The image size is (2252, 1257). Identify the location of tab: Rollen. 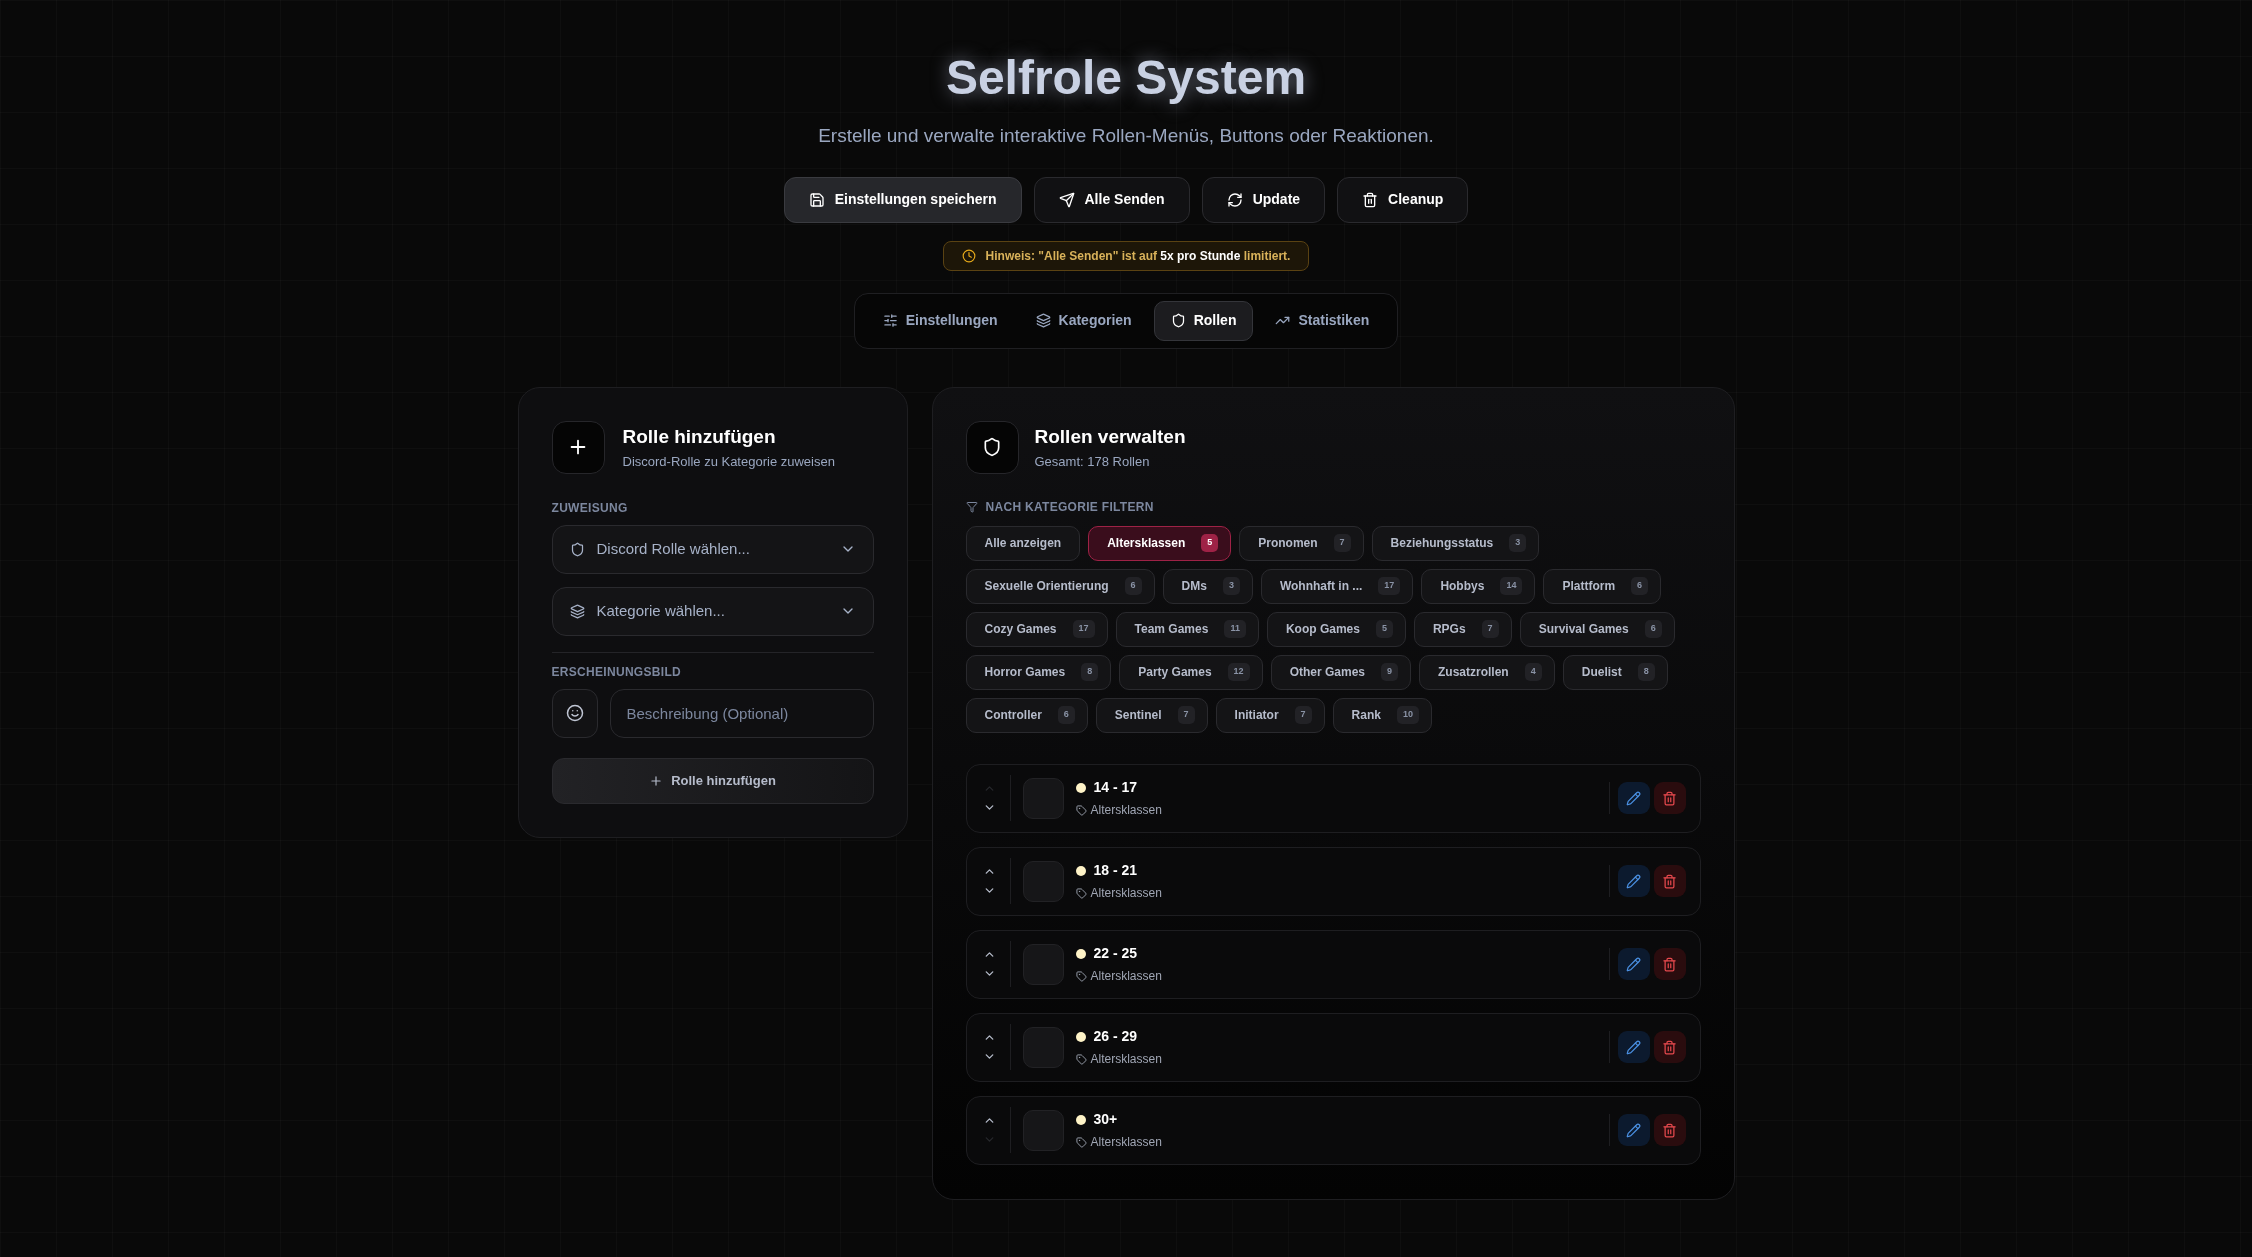
(1203, 320).